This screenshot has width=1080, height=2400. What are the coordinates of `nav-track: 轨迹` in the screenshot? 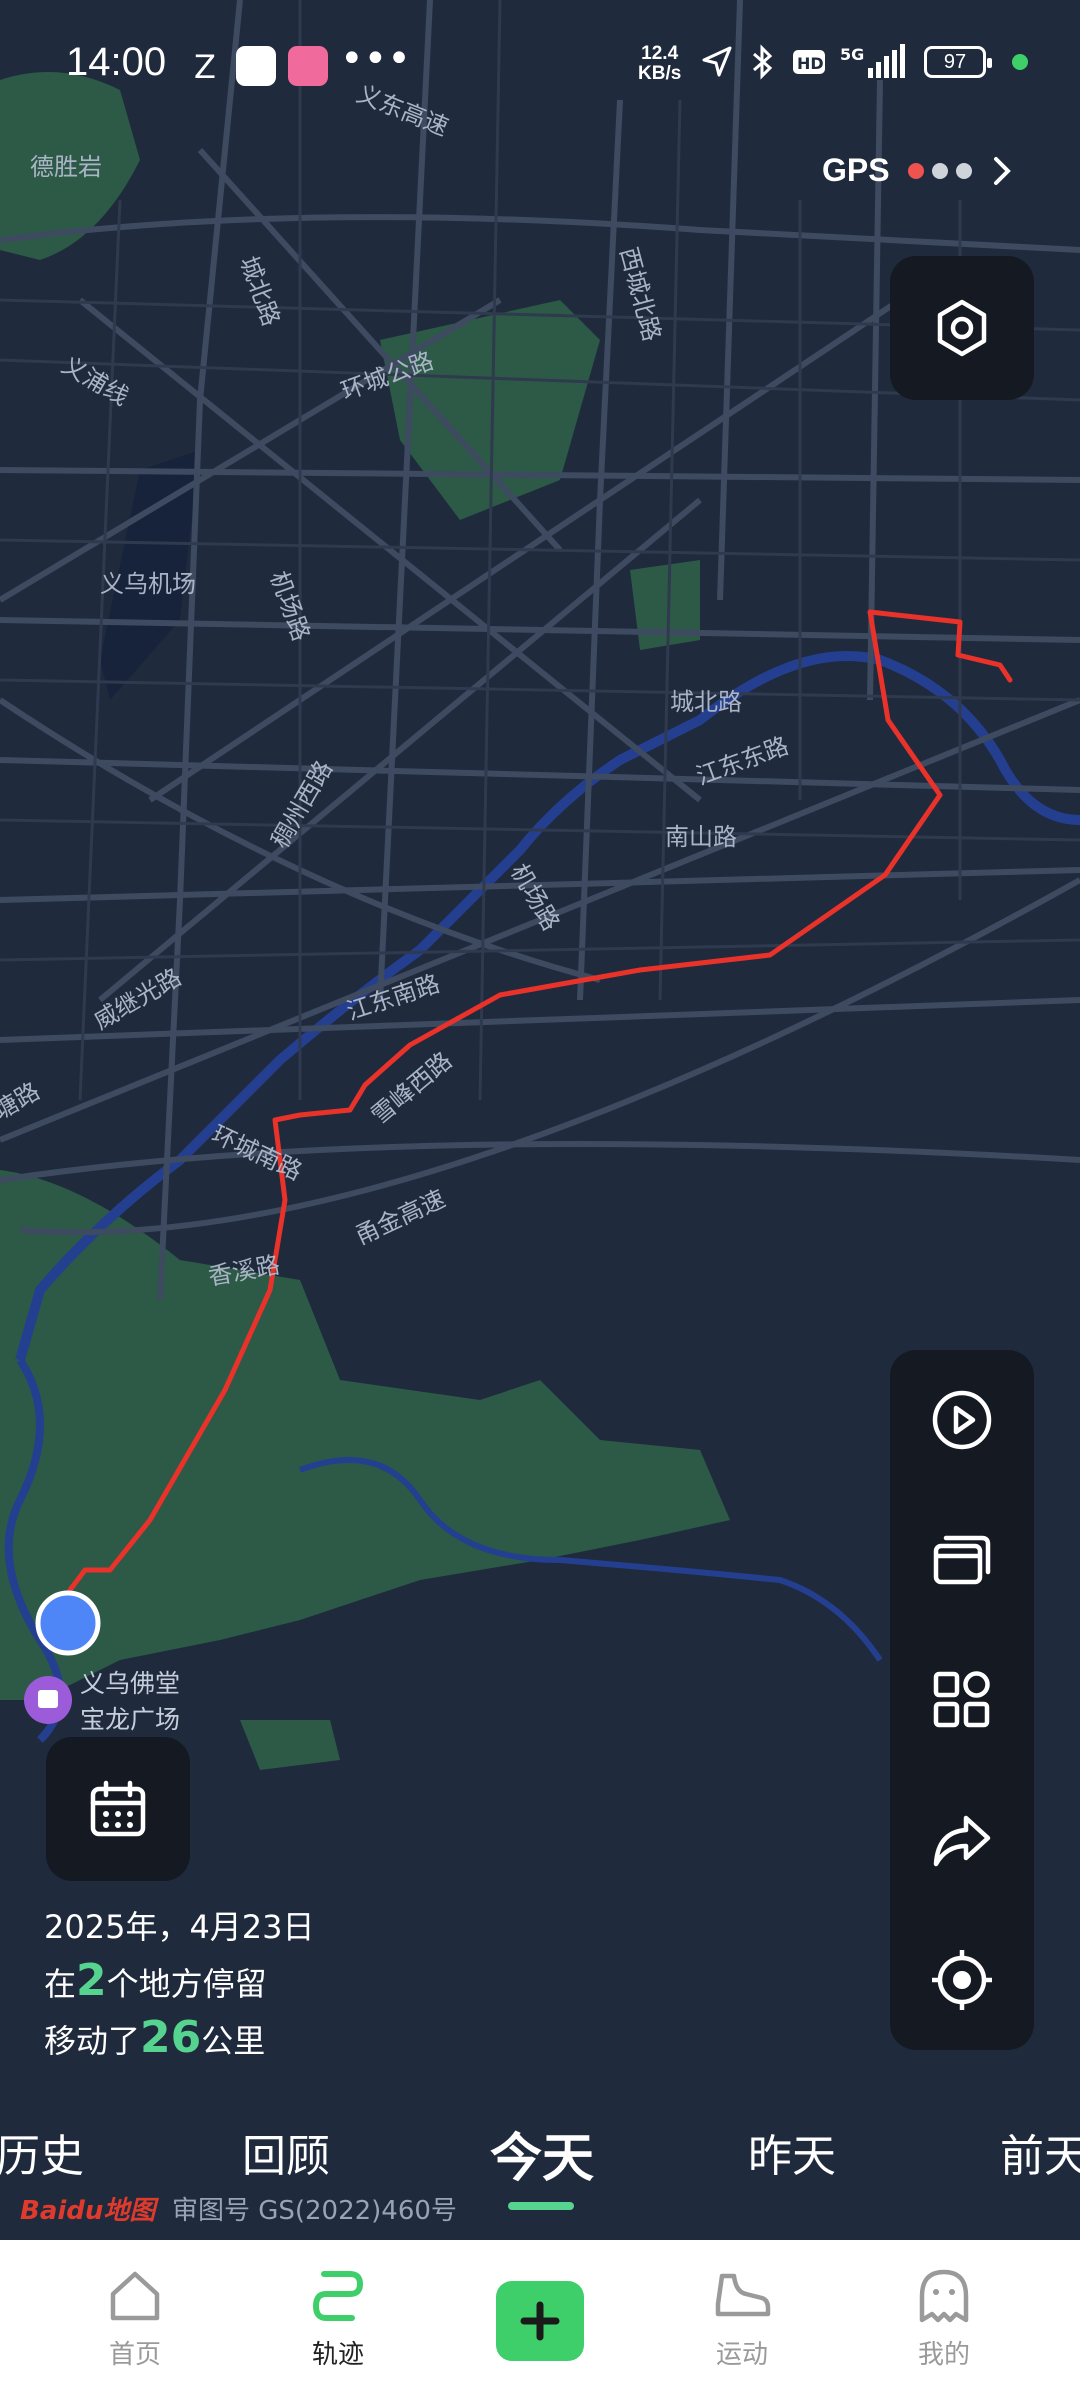 It's located at (338, 2319).